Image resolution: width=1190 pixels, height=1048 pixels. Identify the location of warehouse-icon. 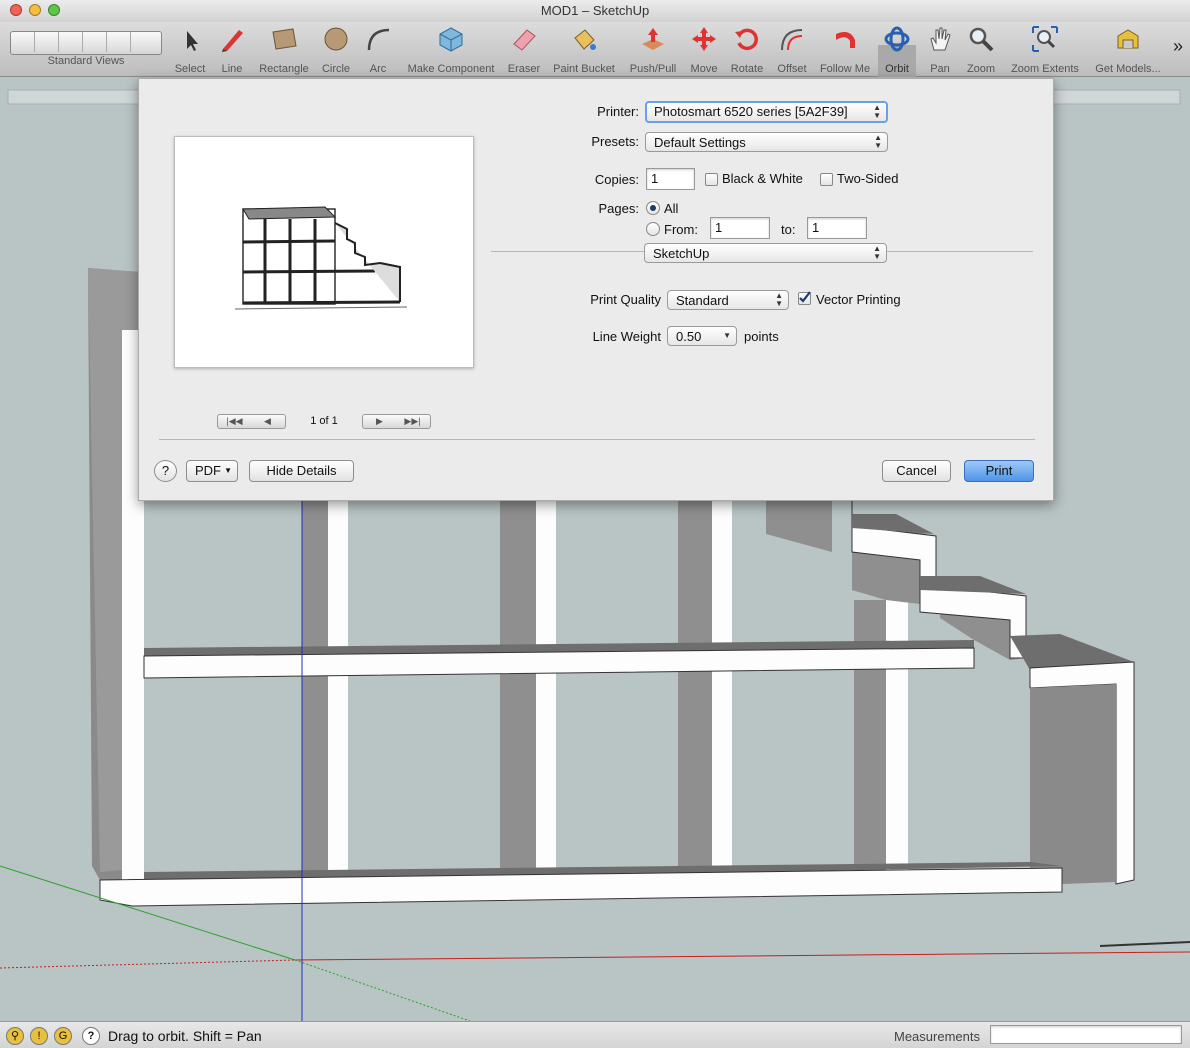
(1128, 39).